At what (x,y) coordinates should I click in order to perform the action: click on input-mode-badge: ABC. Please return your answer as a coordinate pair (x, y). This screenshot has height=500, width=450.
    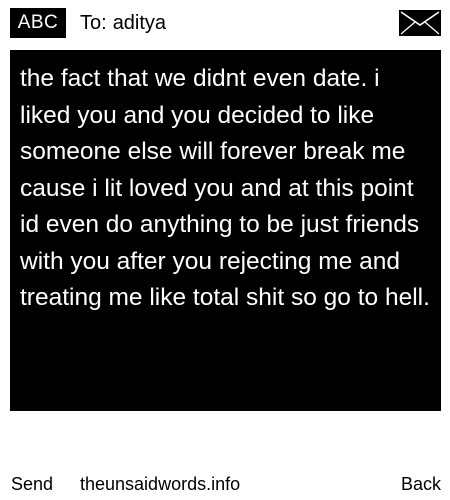
    Looking at the image, I should click on (38, 23).